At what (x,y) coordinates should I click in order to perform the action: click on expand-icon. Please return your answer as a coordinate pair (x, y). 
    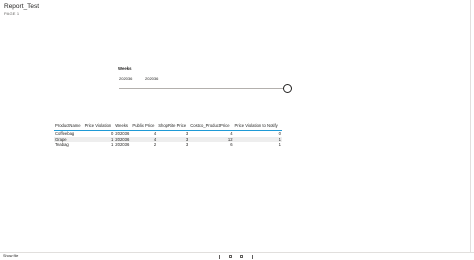
    Looking at the image, I should click on (252, 256).